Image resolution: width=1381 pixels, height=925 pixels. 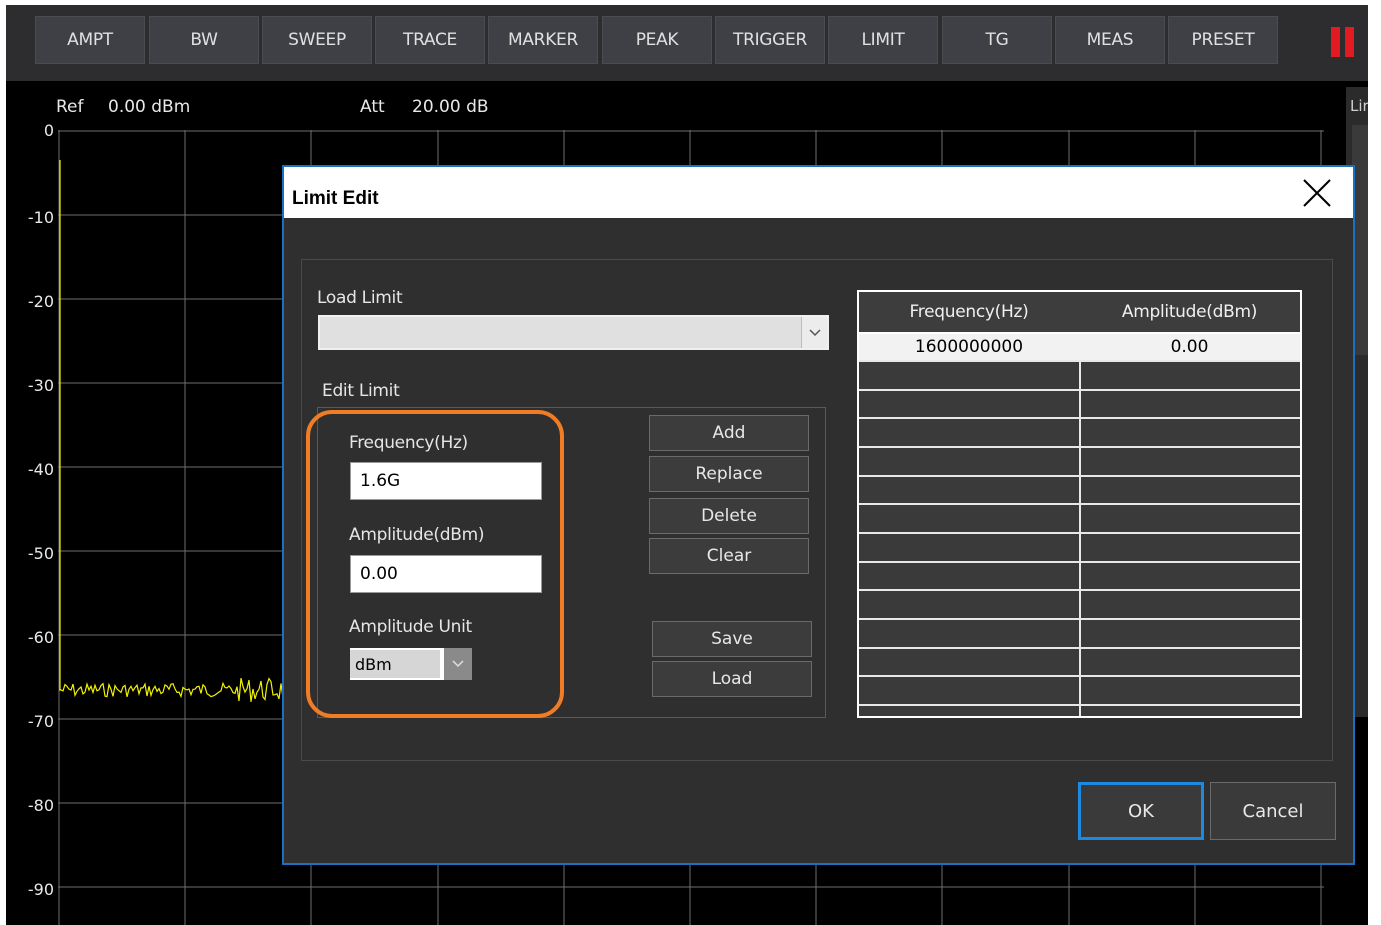 What do you see at coordinates (204, 40) in the screenshot?
I see `menu-bw-button: BW` at bounding box center [204, 40].